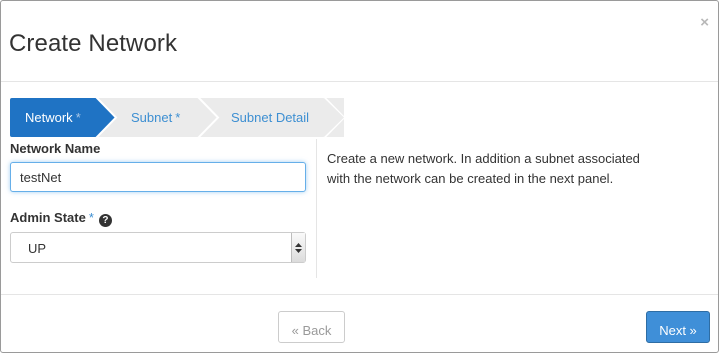  Describe the element at coordinates (37, 248) in the screenshot. I see `admin-state-selected-value: UP` at that location.